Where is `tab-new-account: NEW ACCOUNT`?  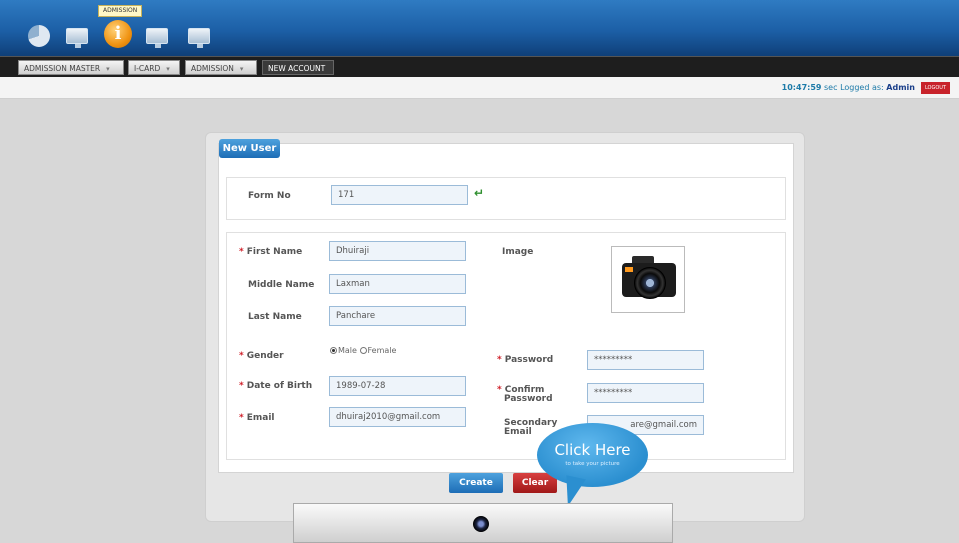
tab-new-account: NEW ACCOUNT is located at coordinates (298, 67).